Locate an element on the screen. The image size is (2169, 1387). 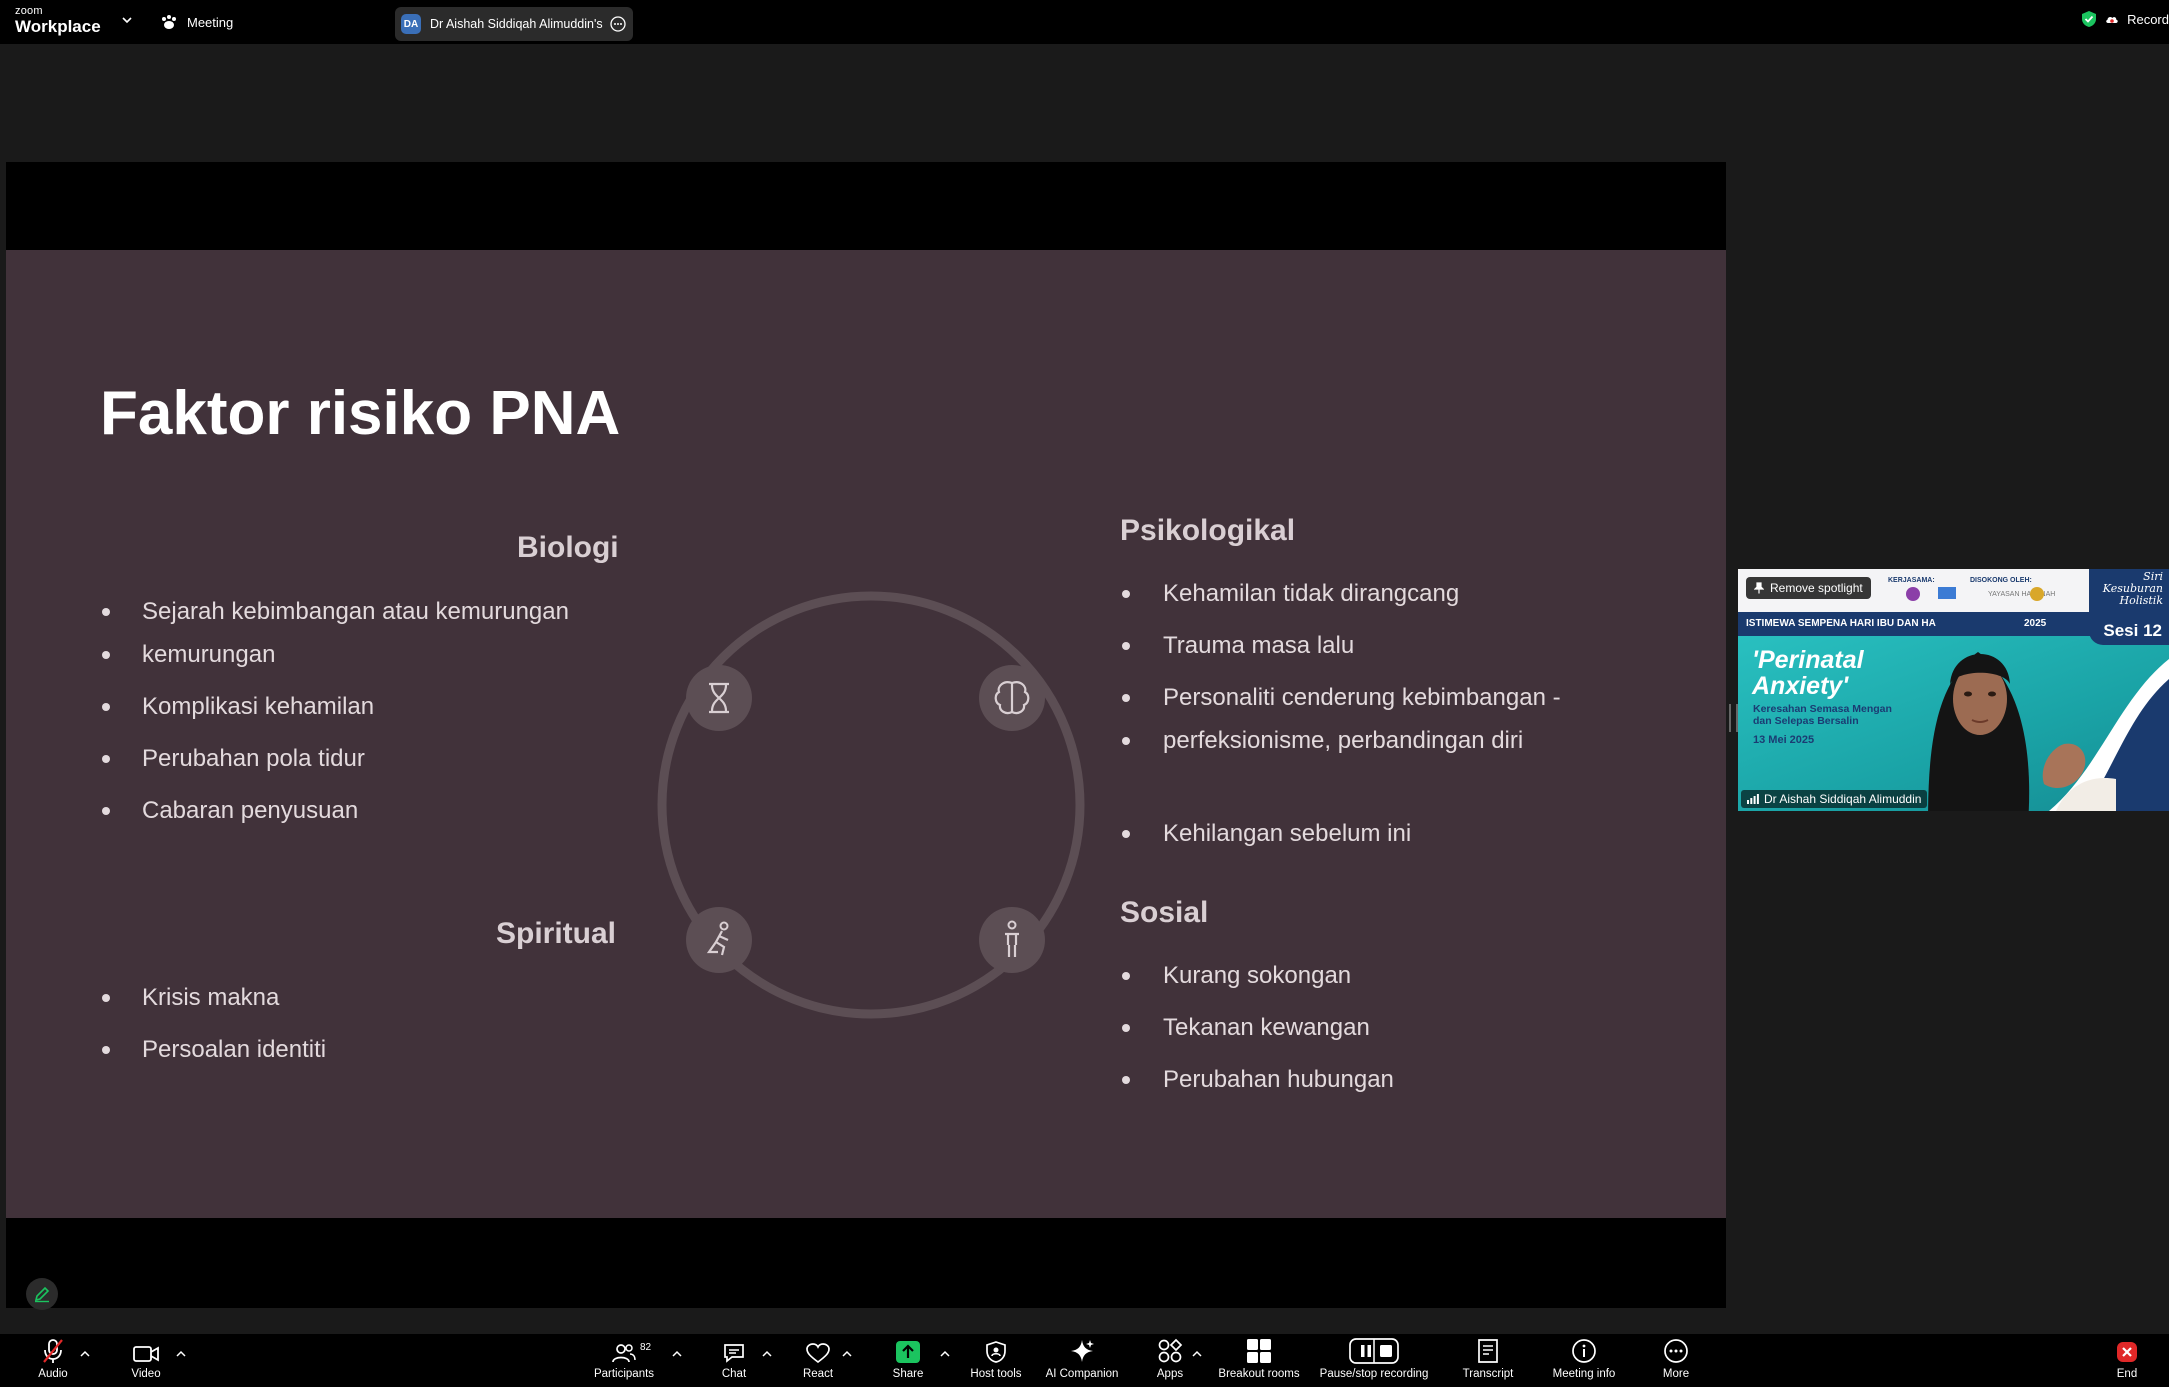
chat-icon is located at coordinates (734, 1353).